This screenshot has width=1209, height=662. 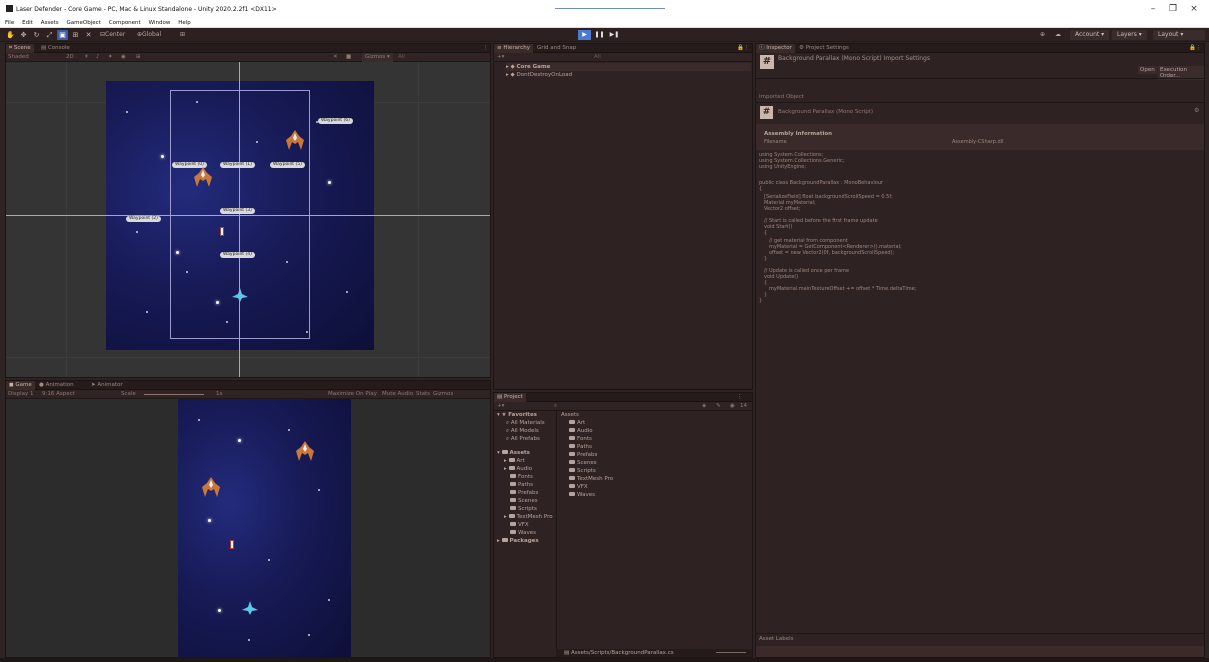 What do you see at coordinates (62, 35) in the screenshot?
I see `rect-tool-icon: ▣` at bounding box center [62, 35].